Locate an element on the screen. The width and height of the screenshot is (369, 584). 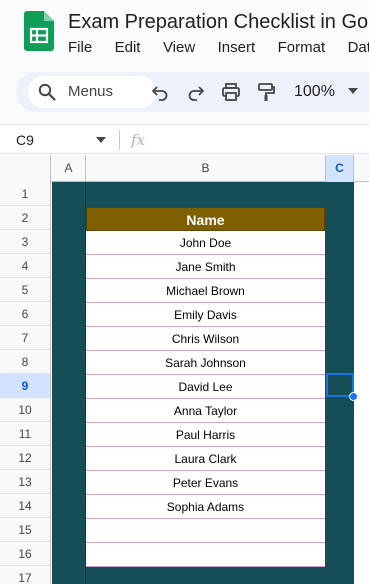
row-header-8: 8 is located at coordinates (25, 362).